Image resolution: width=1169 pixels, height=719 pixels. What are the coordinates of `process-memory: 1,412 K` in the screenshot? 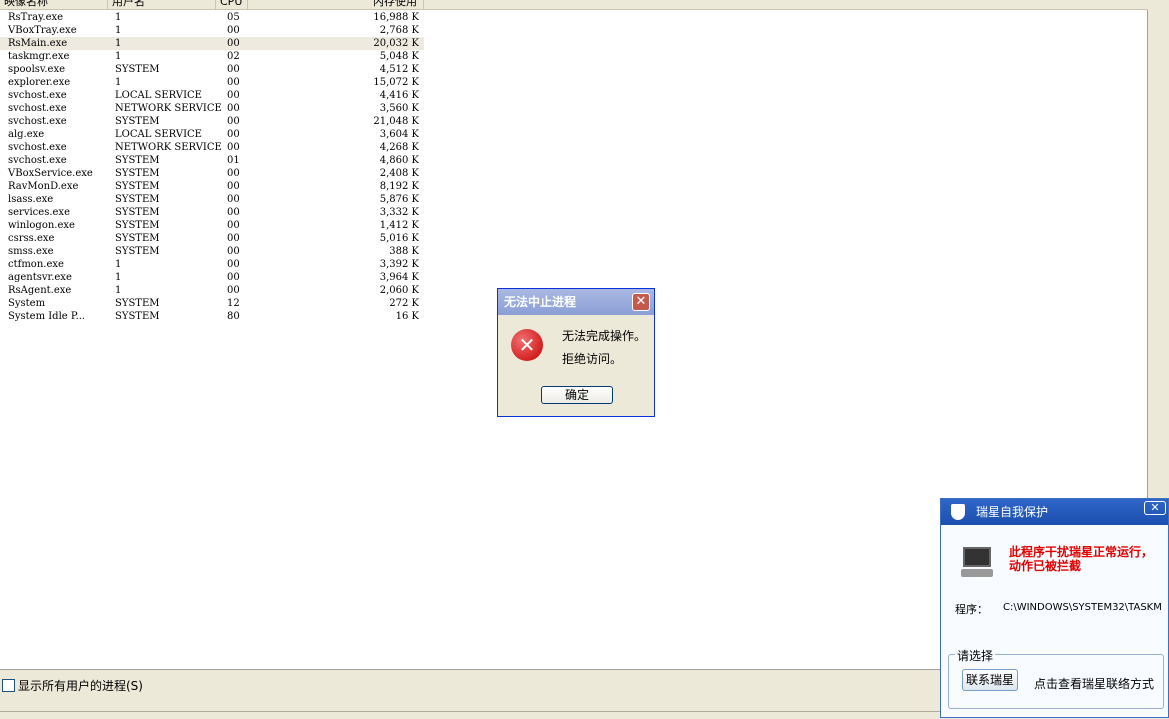 It's located at (399, 225).